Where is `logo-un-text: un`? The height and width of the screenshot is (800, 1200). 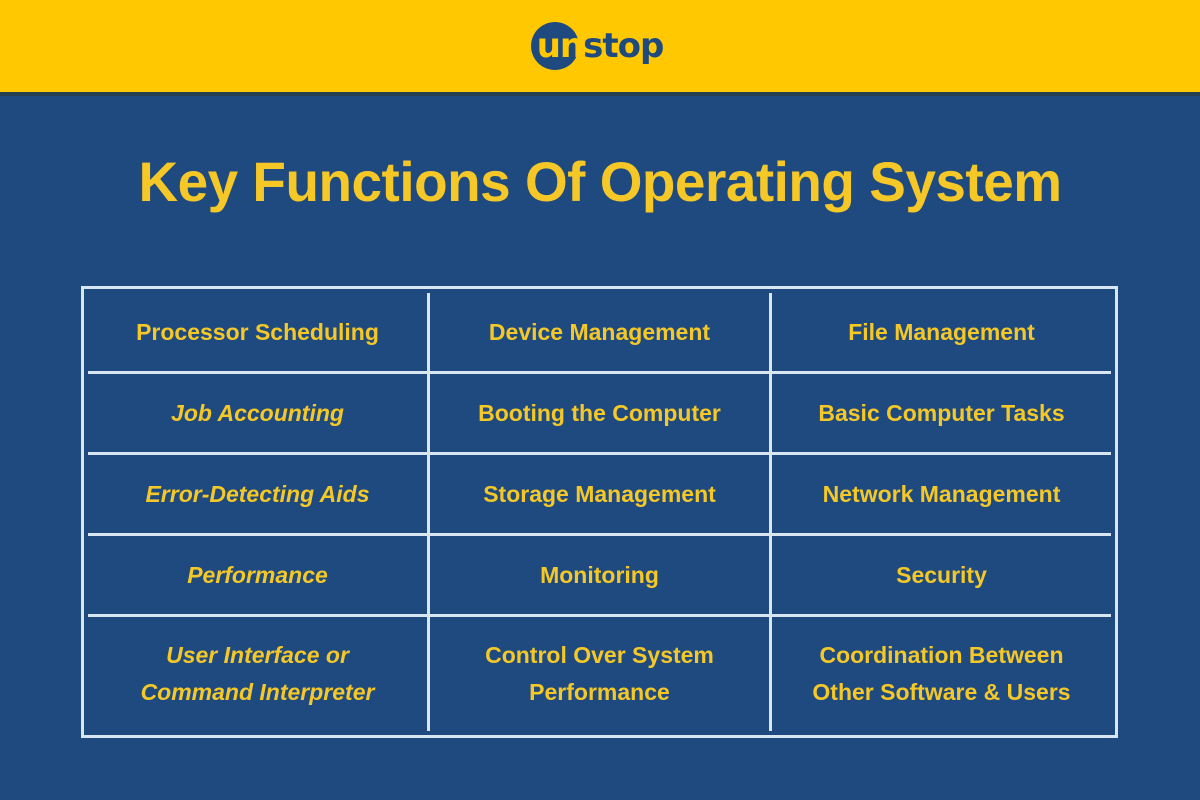
logo-un-text: un is located at coordinates (560, 46).